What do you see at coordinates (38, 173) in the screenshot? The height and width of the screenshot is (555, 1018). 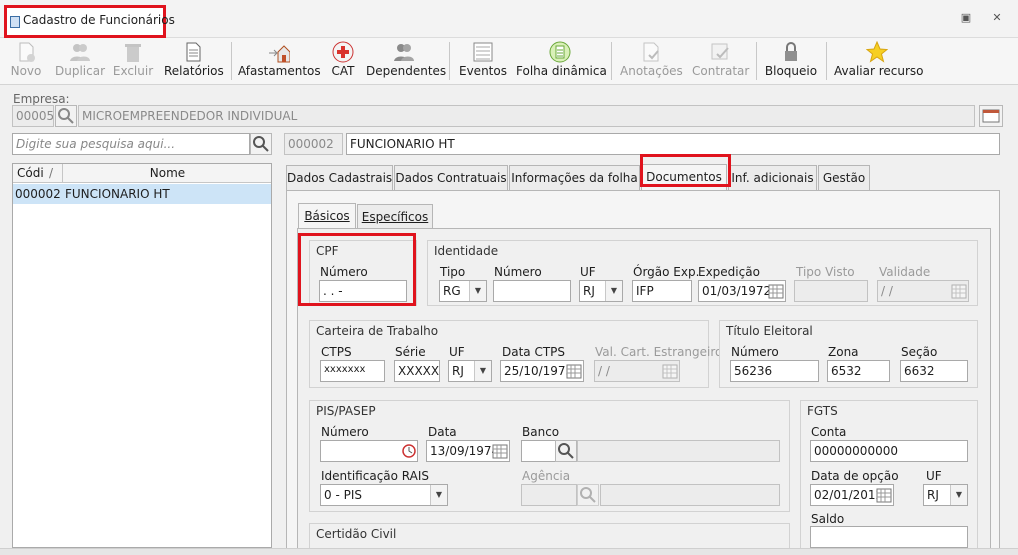 I see `column-code-header: Códi /` at bounding box center [38, 173].